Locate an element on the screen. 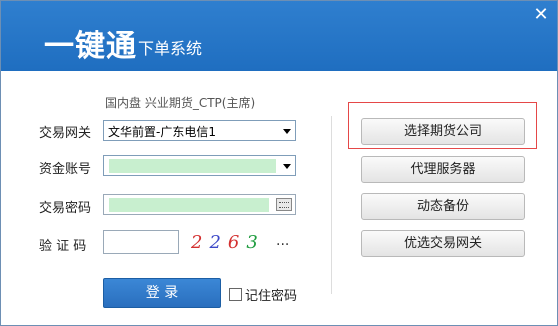 This screenshot has width=558, height=326. close-icon: ✕ is located at coordinates (541, 15).